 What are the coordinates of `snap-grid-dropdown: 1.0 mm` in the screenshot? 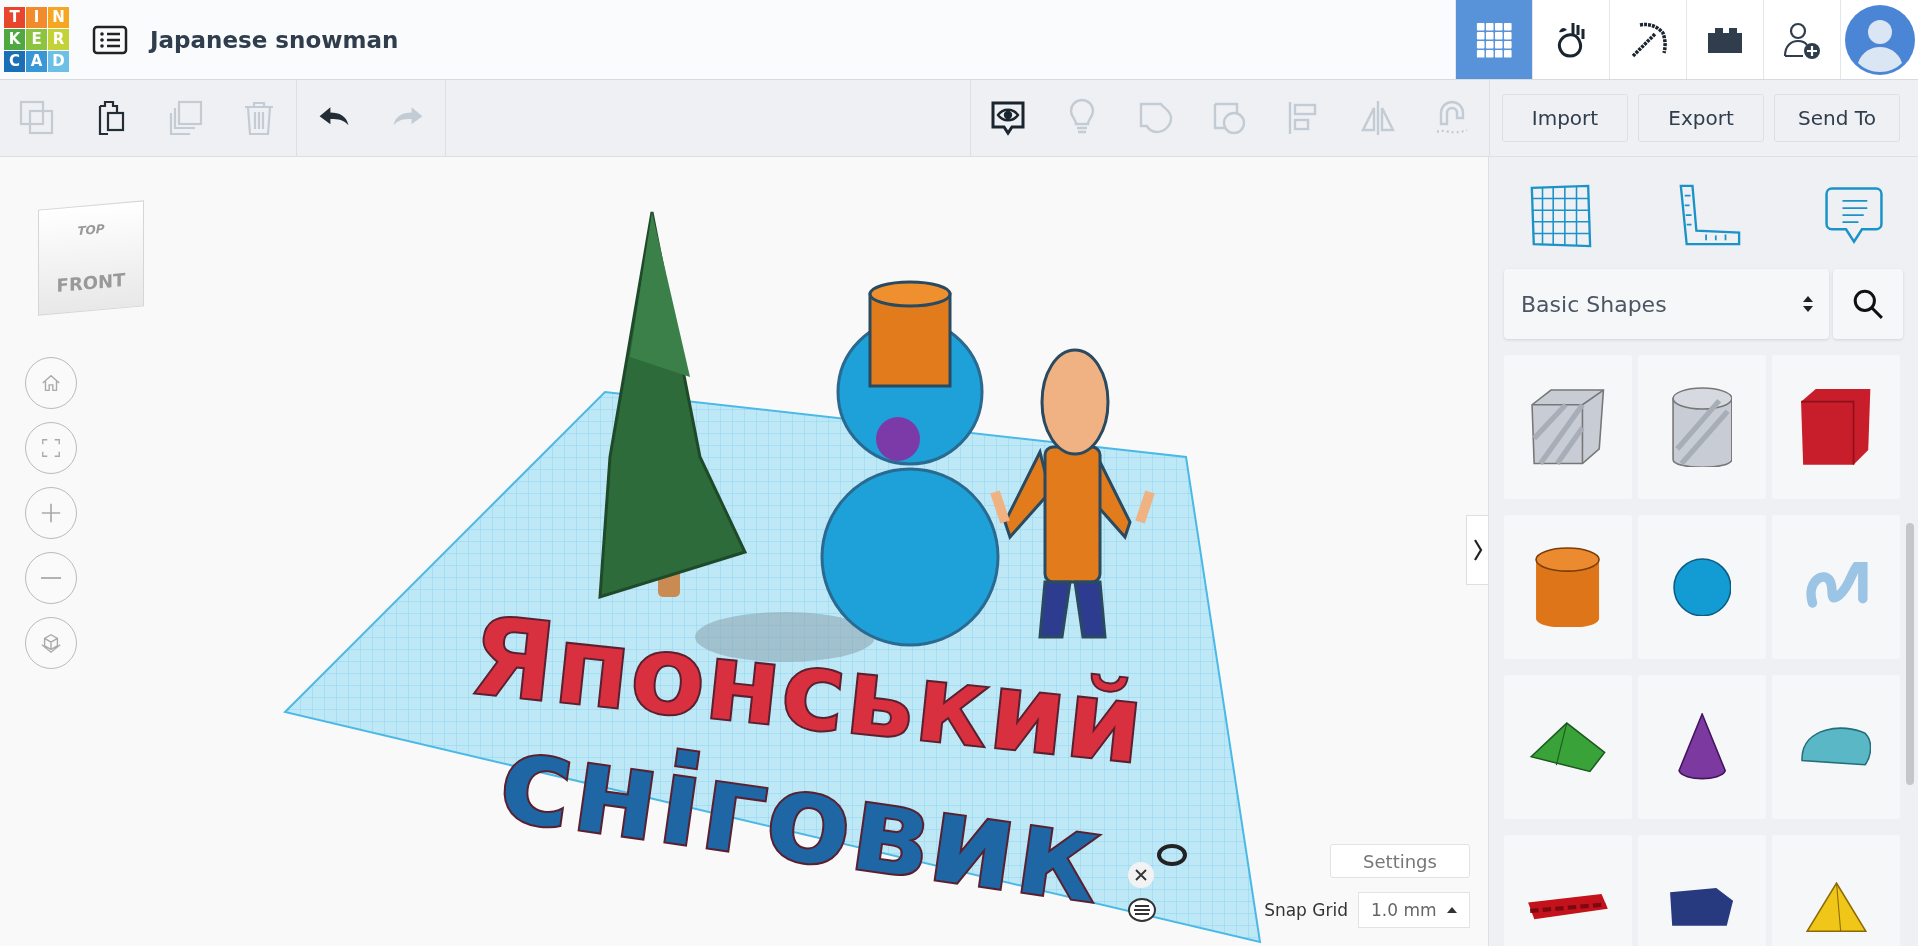 It's located at (1414, 910).